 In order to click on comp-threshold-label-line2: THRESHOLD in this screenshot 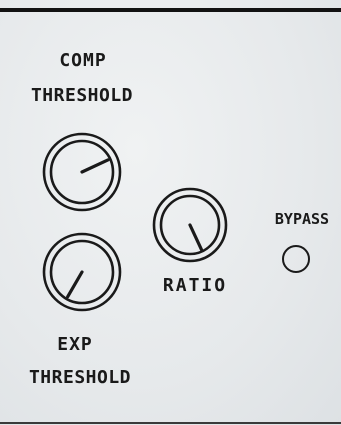, I will do `click(82, 95)`.